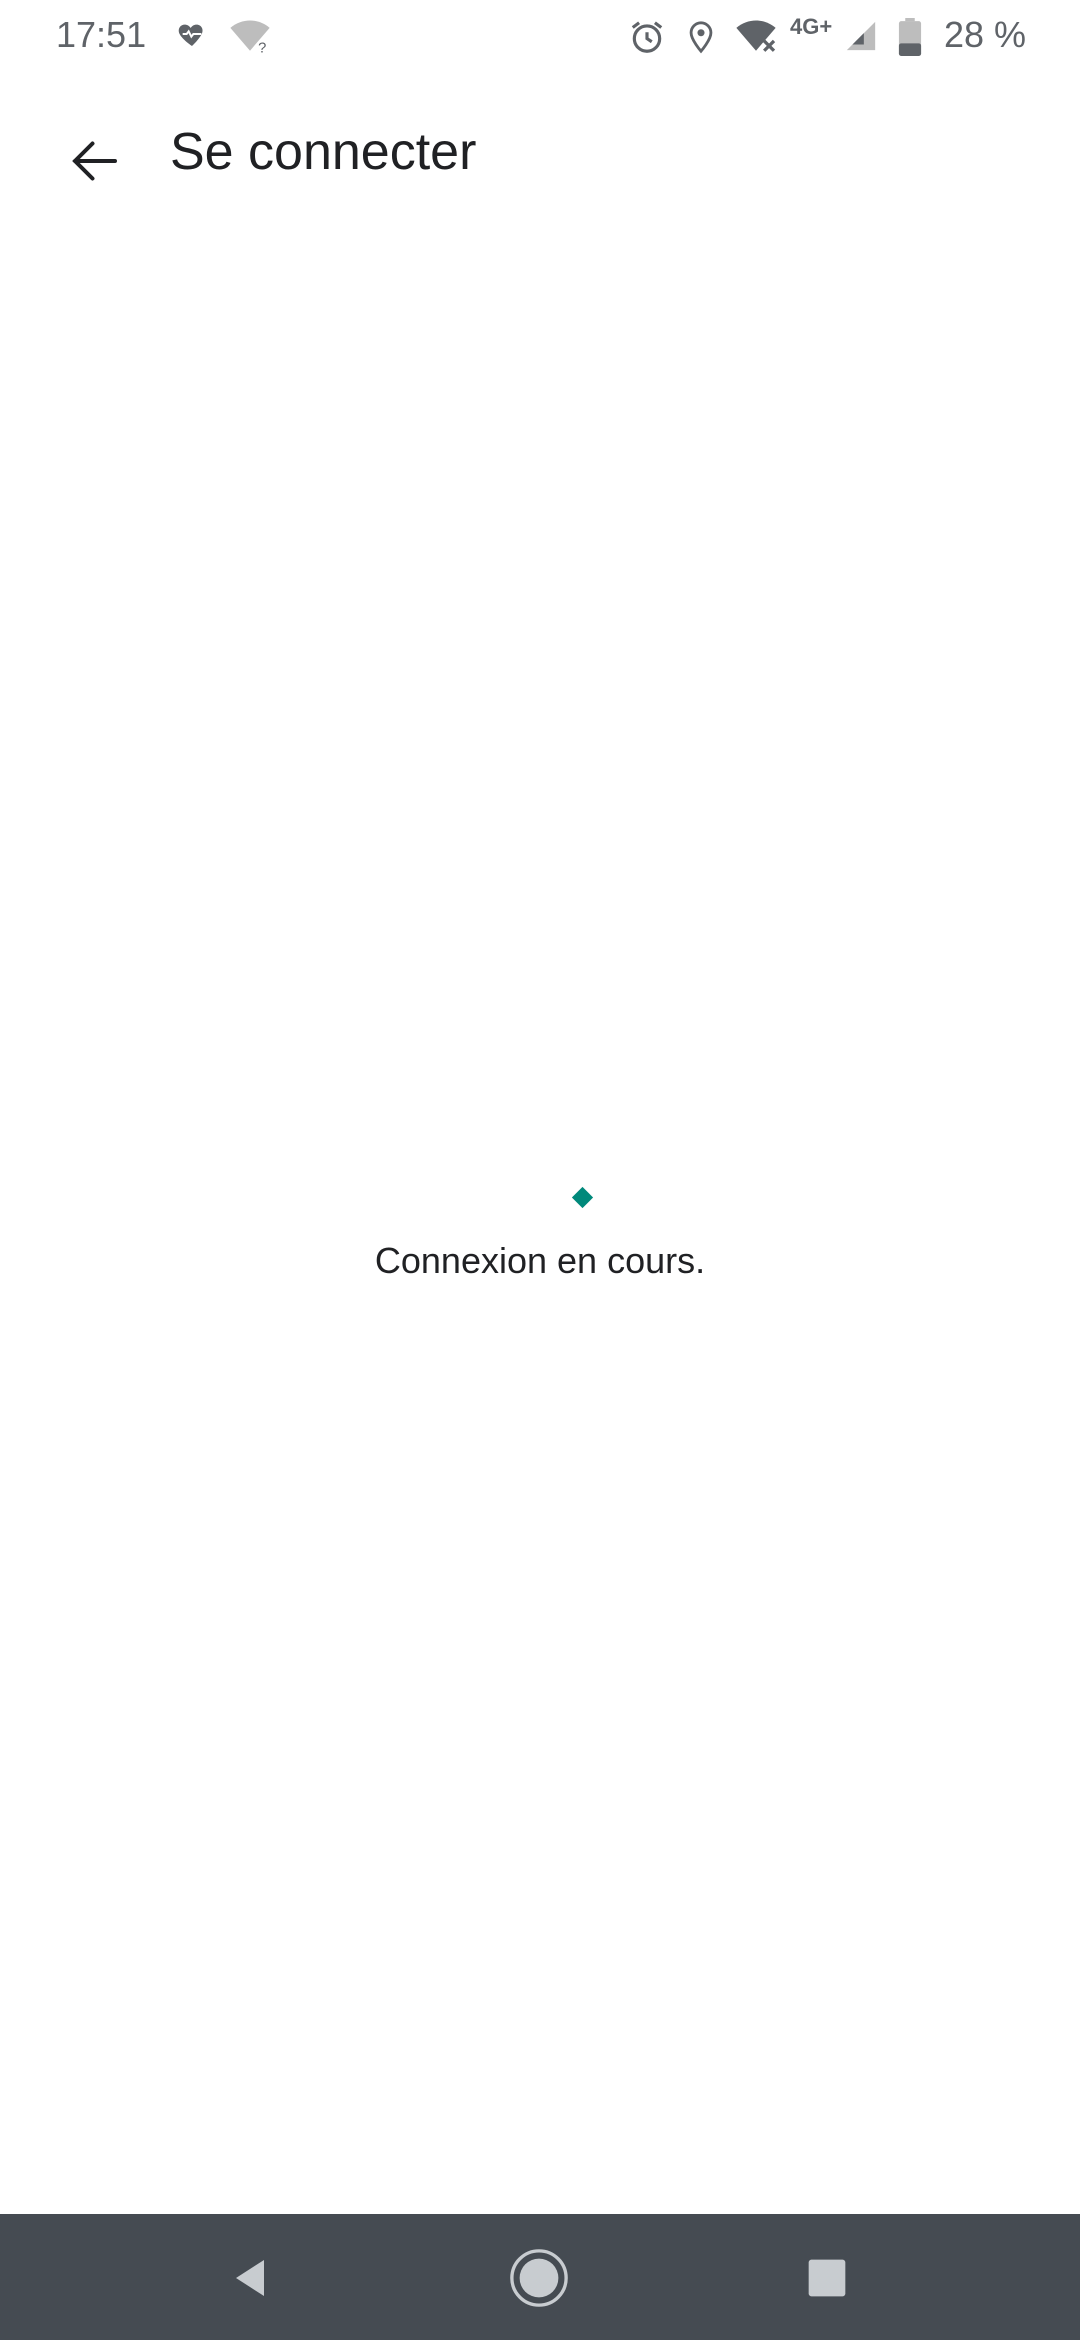 This screenshot has height=2340, width=1080. What do you see at coordinates (701, 39) in the screenshot?
I see `location-icon` at bounding box center [701, 39].